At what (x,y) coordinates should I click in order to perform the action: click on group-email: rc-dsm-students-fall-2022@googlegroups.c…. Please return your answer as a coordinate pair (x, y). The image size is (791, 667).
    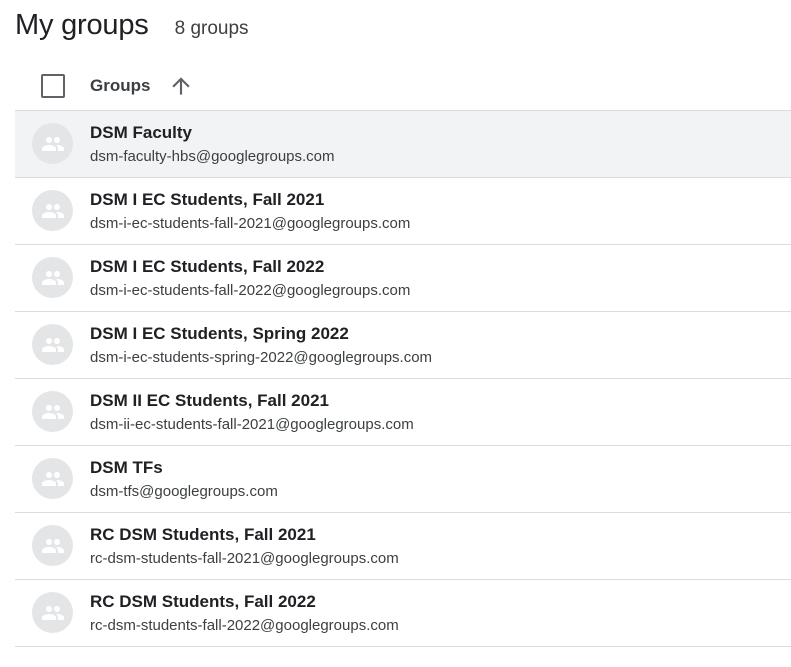
    Looking at the image, I should click on (244, 625).